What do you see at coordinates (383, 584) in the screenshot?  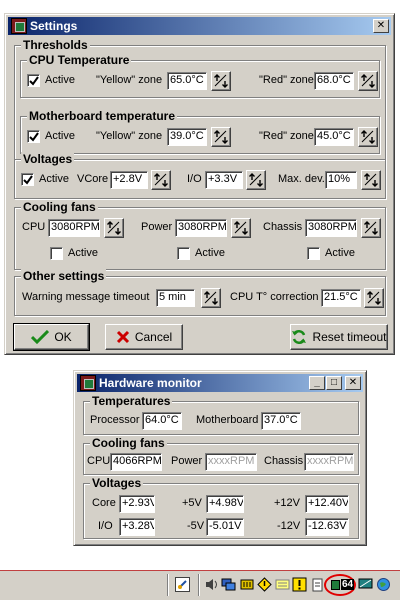 I see `globe-icon` at bounding box center [383, 584].